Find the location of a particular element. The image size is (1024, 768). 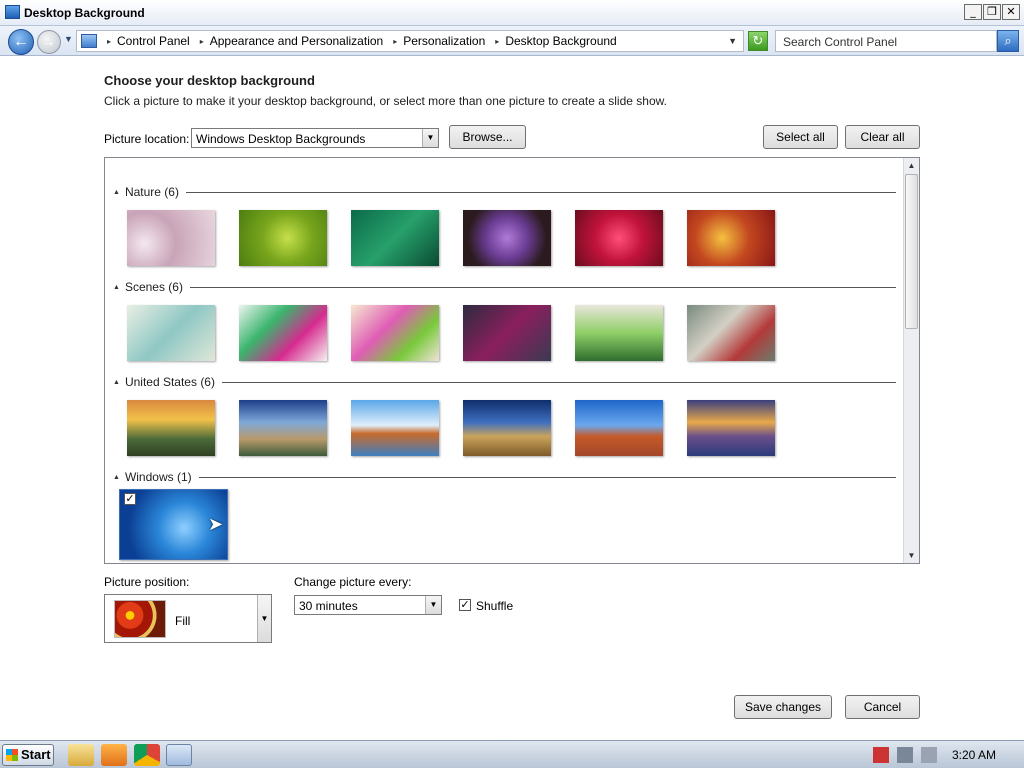

address-dropdown-icon: ▼ is located at coordinates (732, 41).